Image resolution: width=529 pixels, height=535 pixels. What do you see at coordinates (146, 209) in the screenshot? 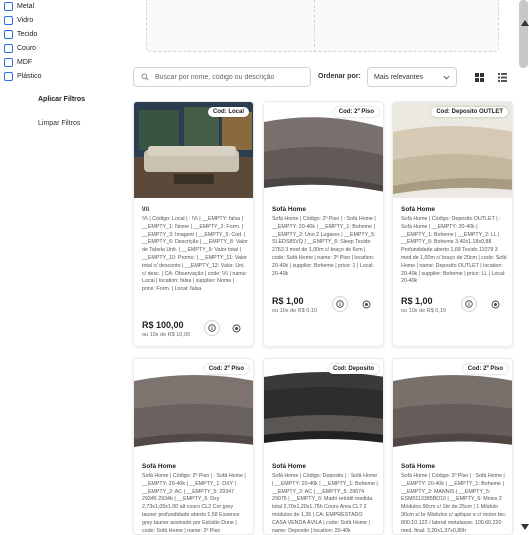
I see `product-title: \\\\` at bounding box center [146, 209].